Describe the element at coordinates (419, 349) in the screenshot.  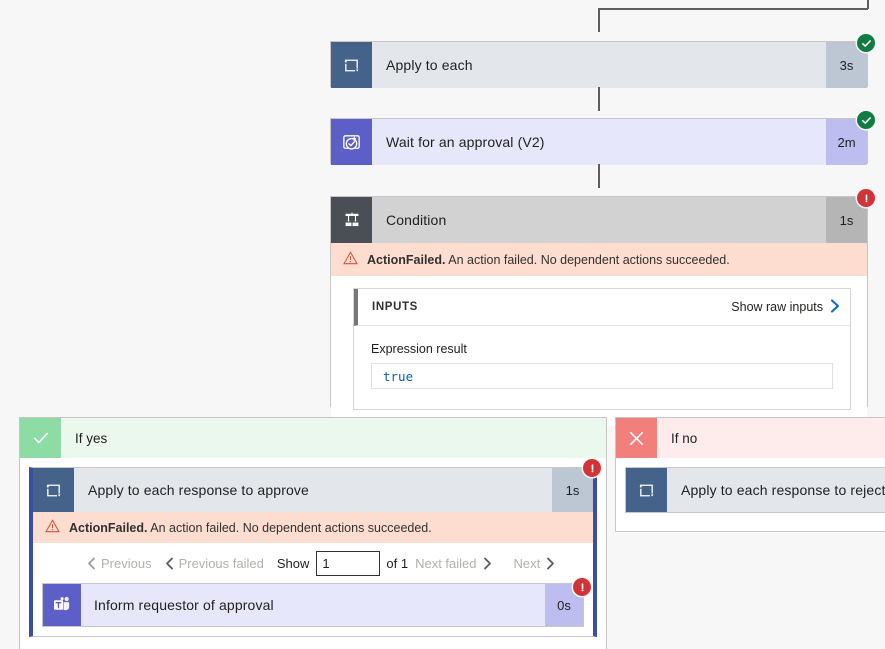
I see `expression-result-label: Expression result` at that location.